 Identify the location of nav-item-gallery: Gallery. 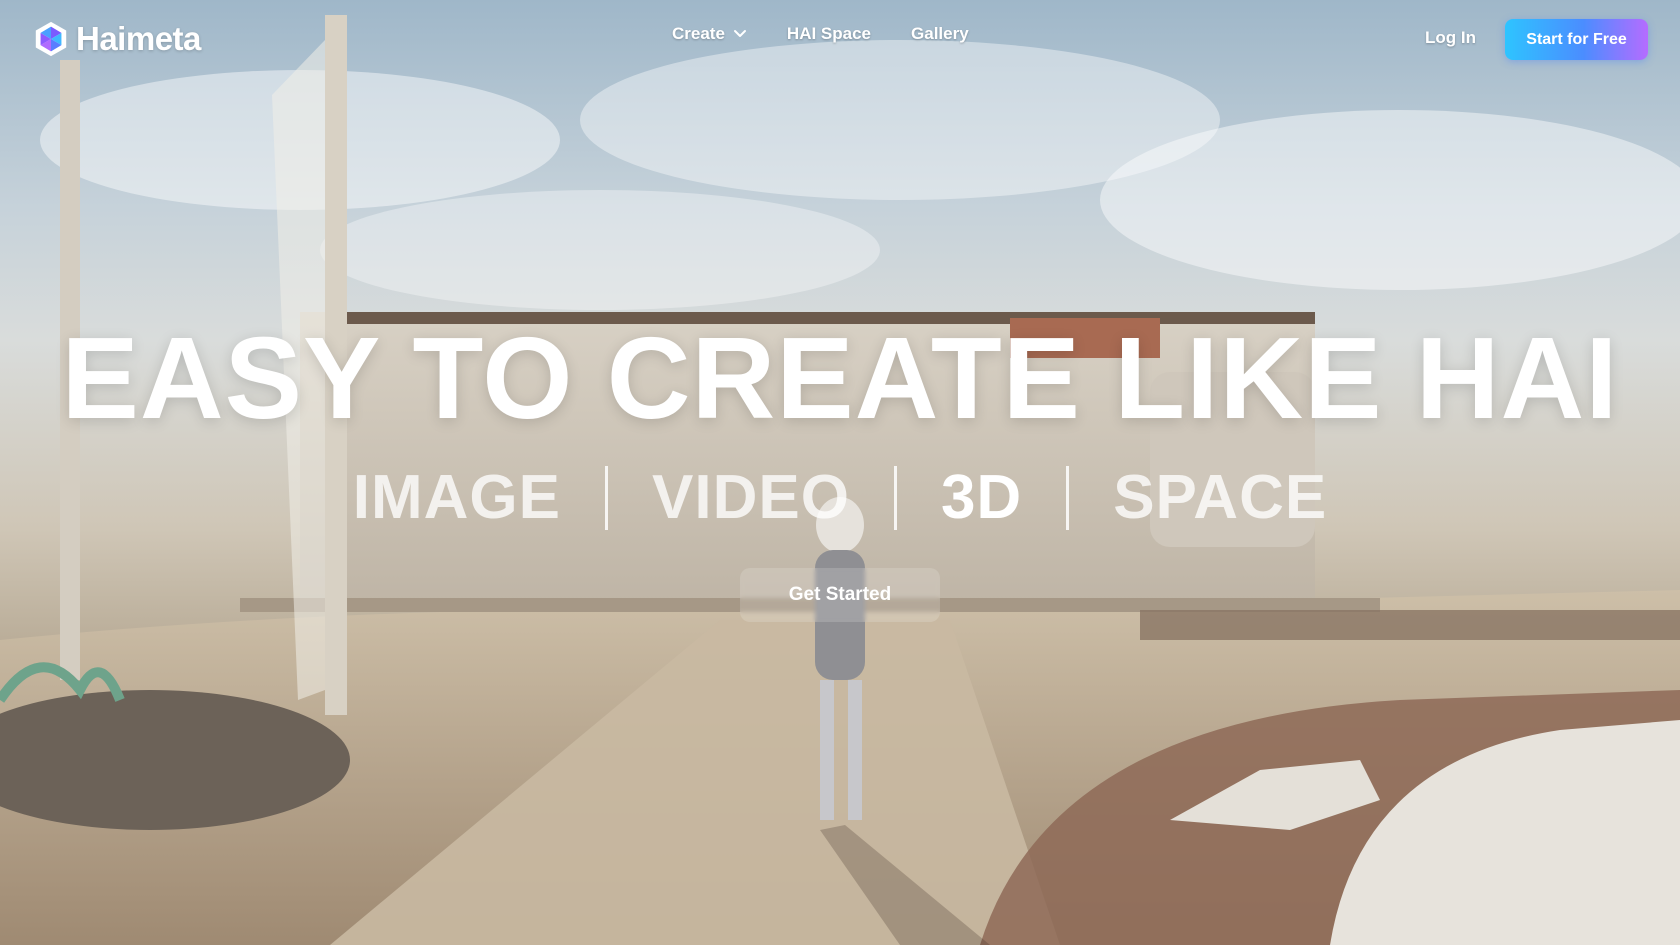
(940, 34).